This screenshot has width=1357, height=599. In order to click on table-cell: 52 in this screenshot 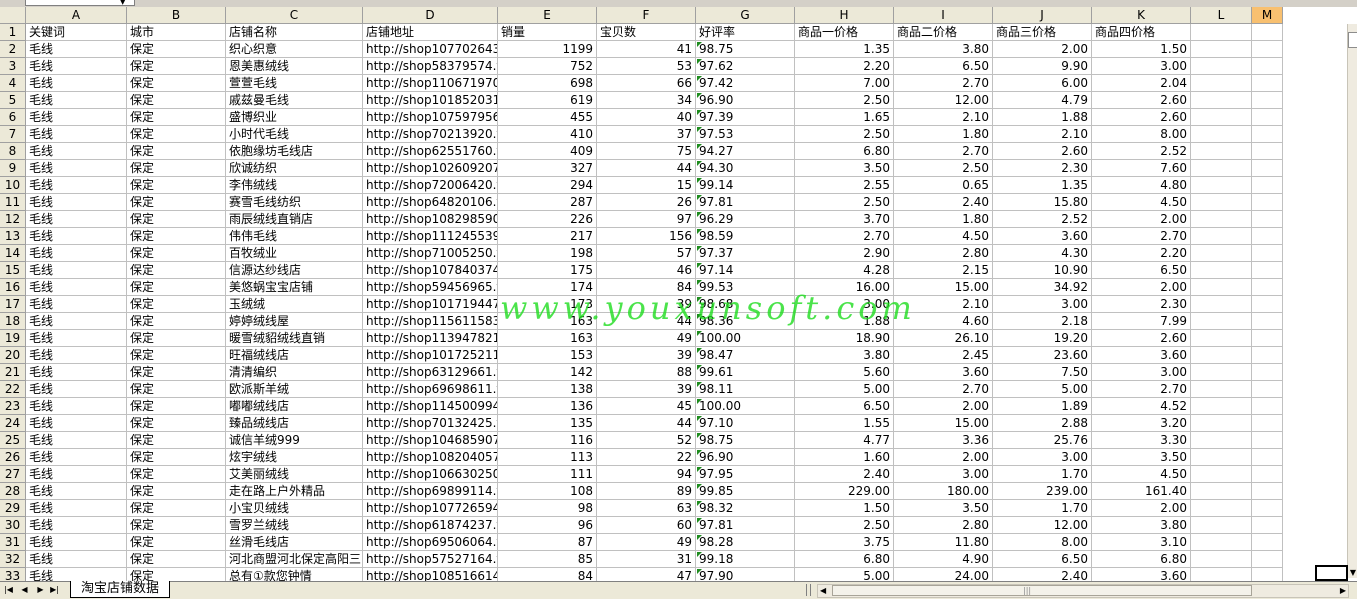, I will do `click(646, 440)`.